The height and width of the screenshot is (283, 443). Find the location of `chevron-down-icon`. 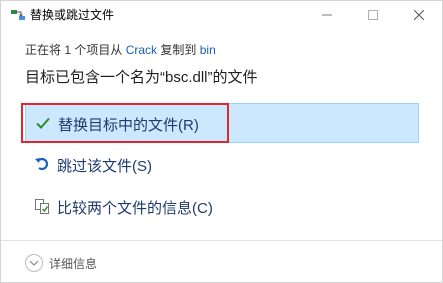

chevron-down-icon is located at coordinates (34, 263).